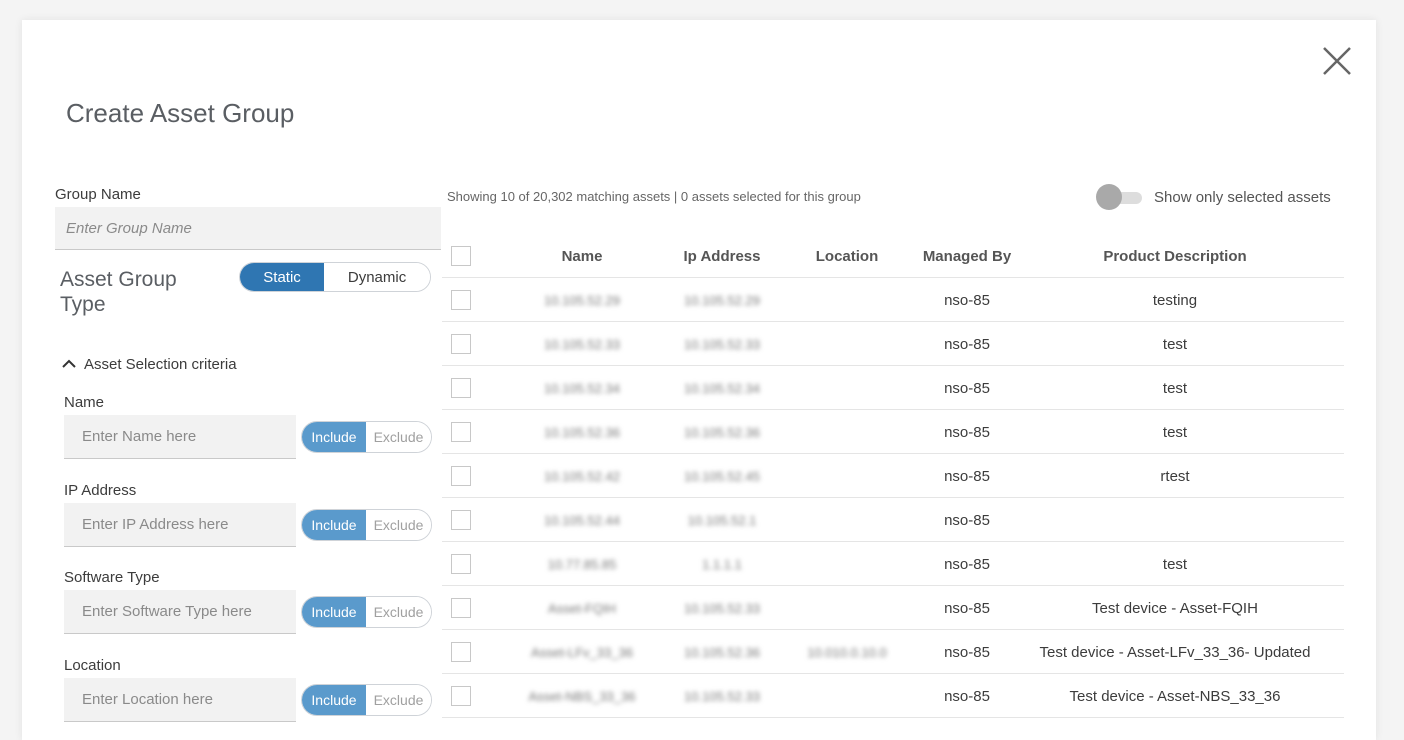  What do you see at coordinates (112, 577) in the screenshot?
I see `criteria-field-label: Software Type` at bounding box center [112, 577].